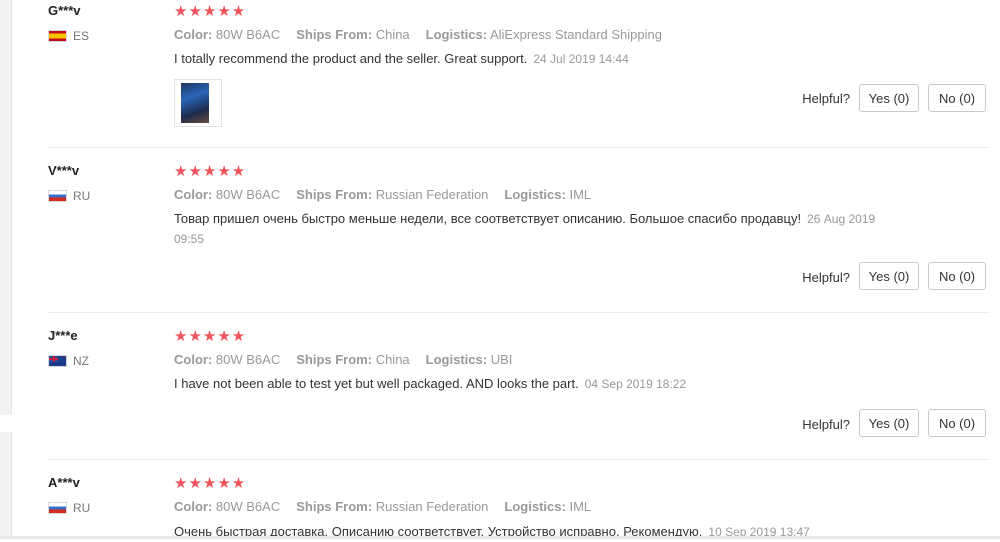  I want to click on reviewer-country: ES, so click(68, 36).